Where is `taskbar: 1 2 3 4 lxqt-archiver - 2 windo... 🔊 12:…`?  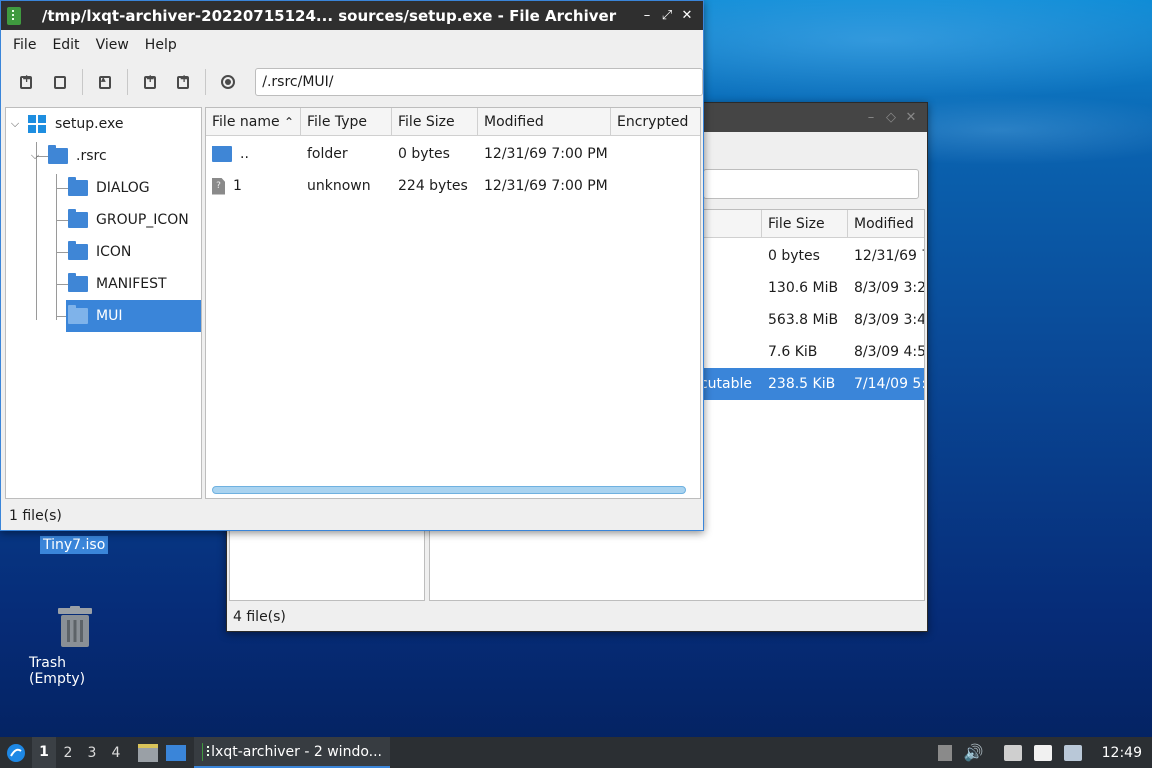 taskbar: 1 2 3 4 lxqt-archiver - 2 windo... 🔊 12:… is located at coordinates (576, 752).